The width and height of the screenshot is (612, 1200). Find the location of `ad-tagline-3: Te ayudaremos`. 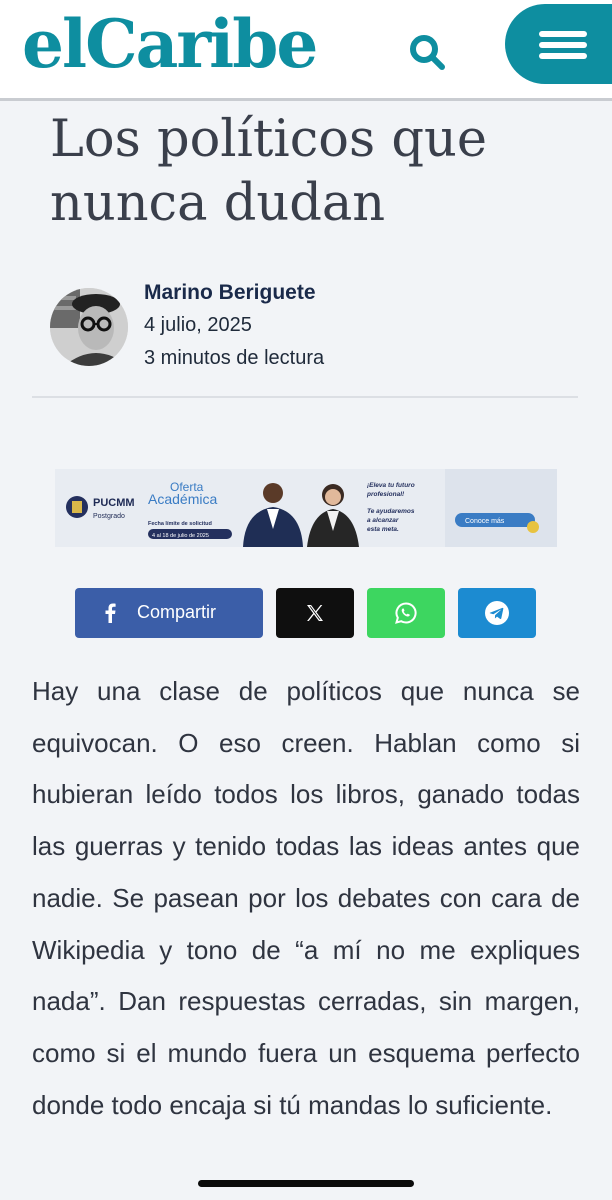

ad-tagline-3: Te ayudaremos is located at coordinates (391, 511).